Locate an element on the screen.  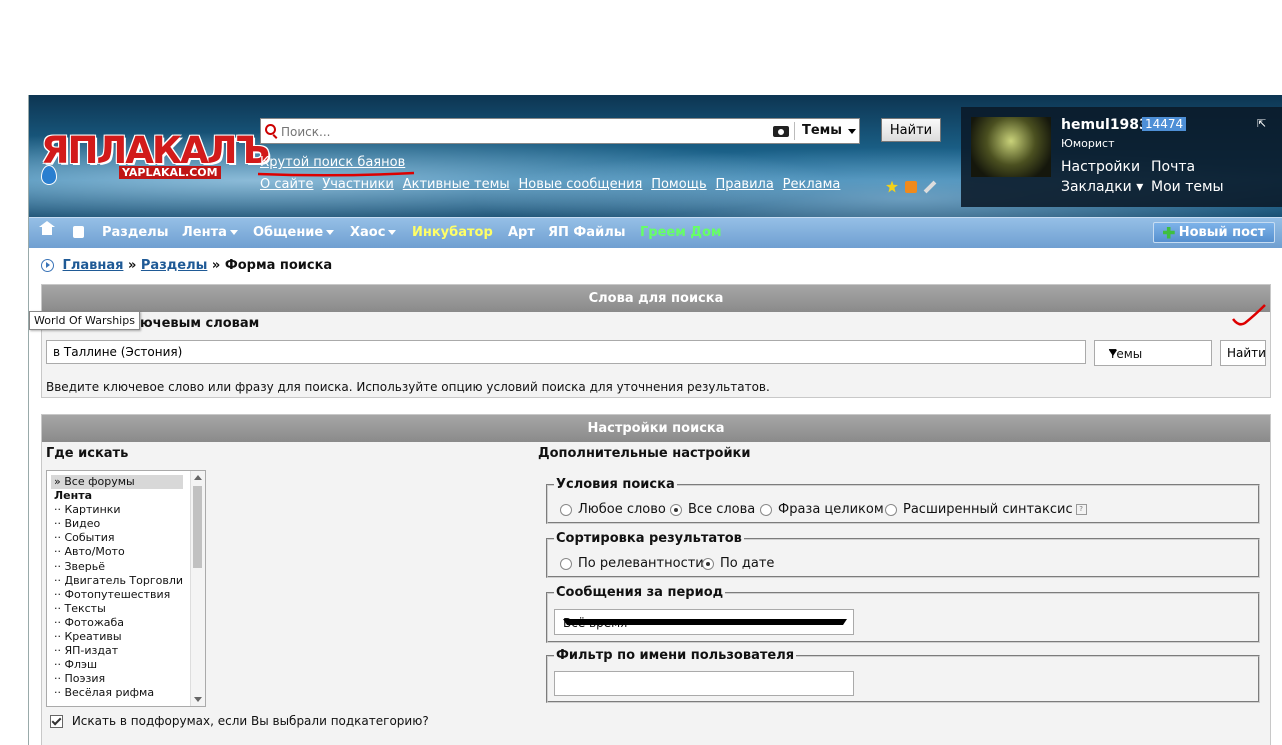
scroll-down-icon is located at coordinates (198, 699).